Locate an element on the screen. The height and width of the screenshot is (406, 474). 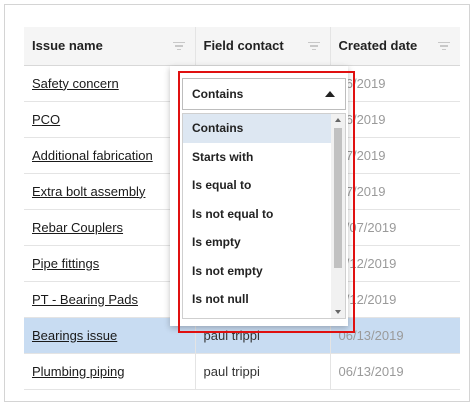
field-contact-cell: paul trippi is located at coordinates (263, 371).